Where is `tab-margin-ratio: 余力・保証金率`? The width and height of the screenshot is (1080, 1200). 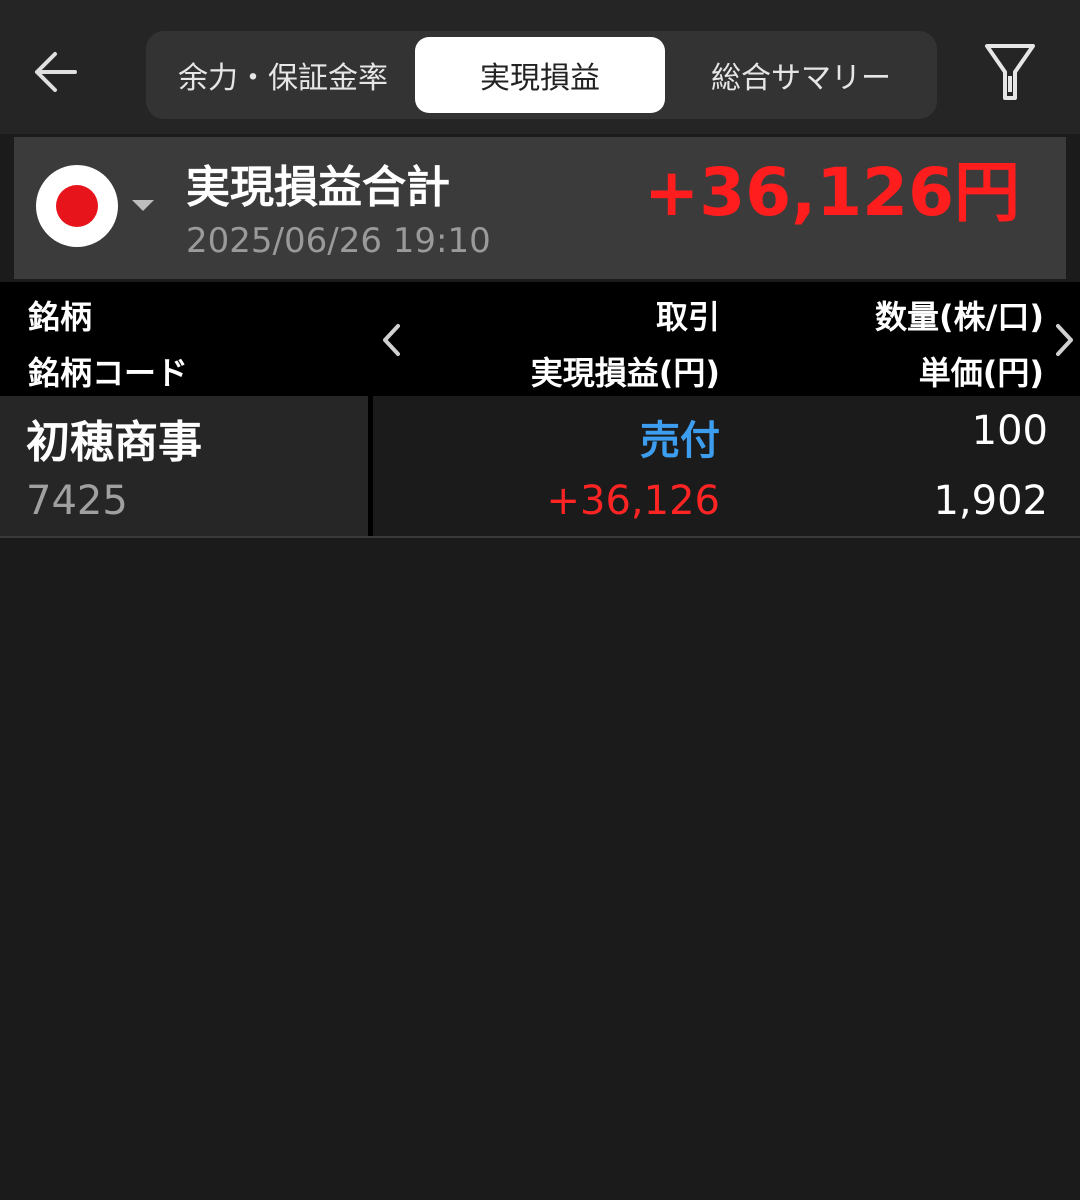 tab-margin-ratio: 余力・保証金率 is located at coordinates (283, 75).